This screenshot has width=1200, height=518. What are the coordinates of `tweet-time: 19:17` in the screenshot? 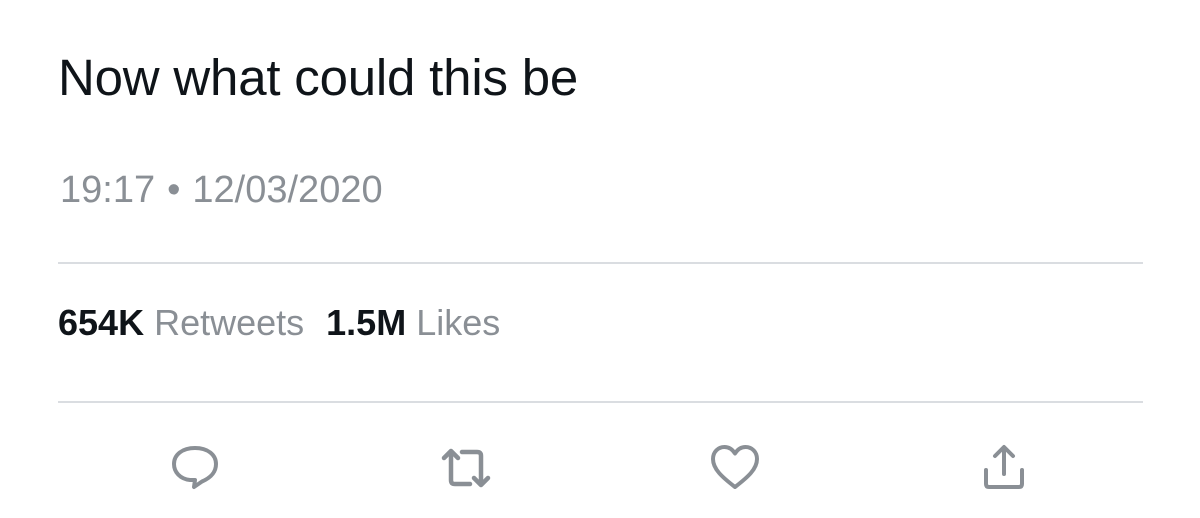 It's located at (107, 190).